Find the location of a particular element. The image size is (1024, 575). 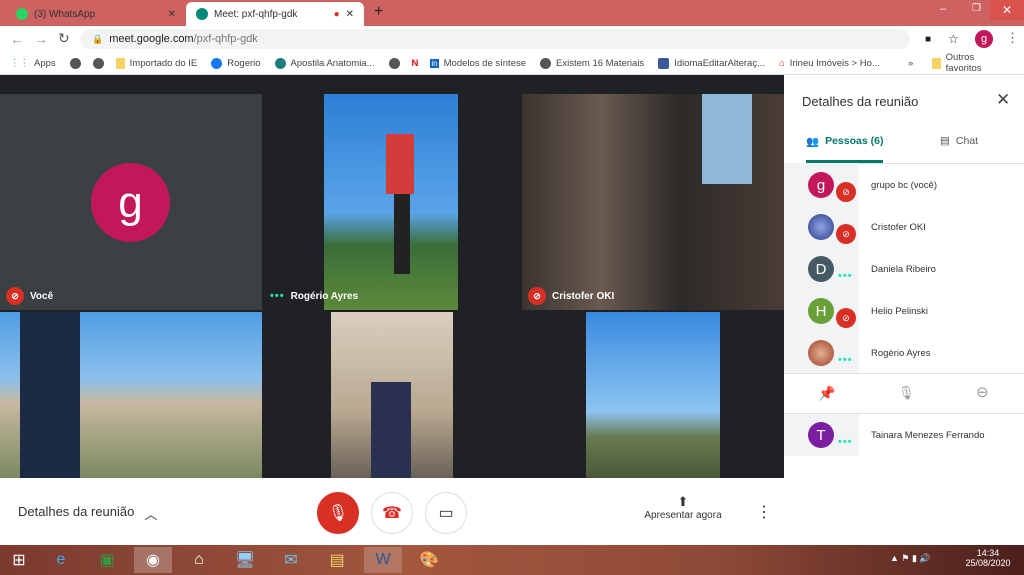

menu-icon: ⋮ is located at coordinates (1012, 38).